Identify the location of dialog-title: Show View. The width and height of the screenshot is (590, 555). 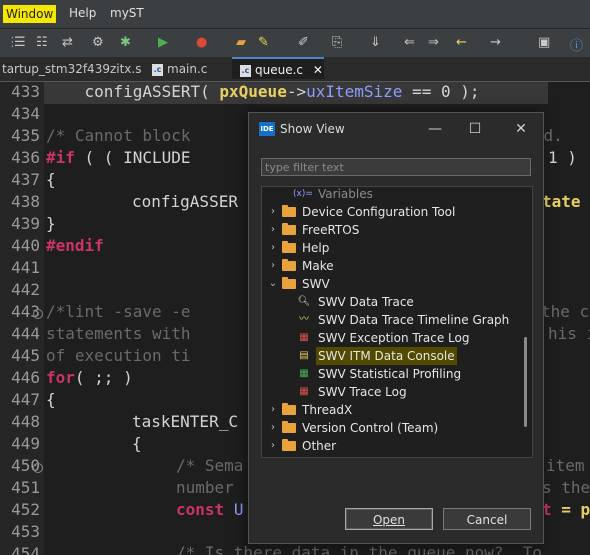
(312, 129).